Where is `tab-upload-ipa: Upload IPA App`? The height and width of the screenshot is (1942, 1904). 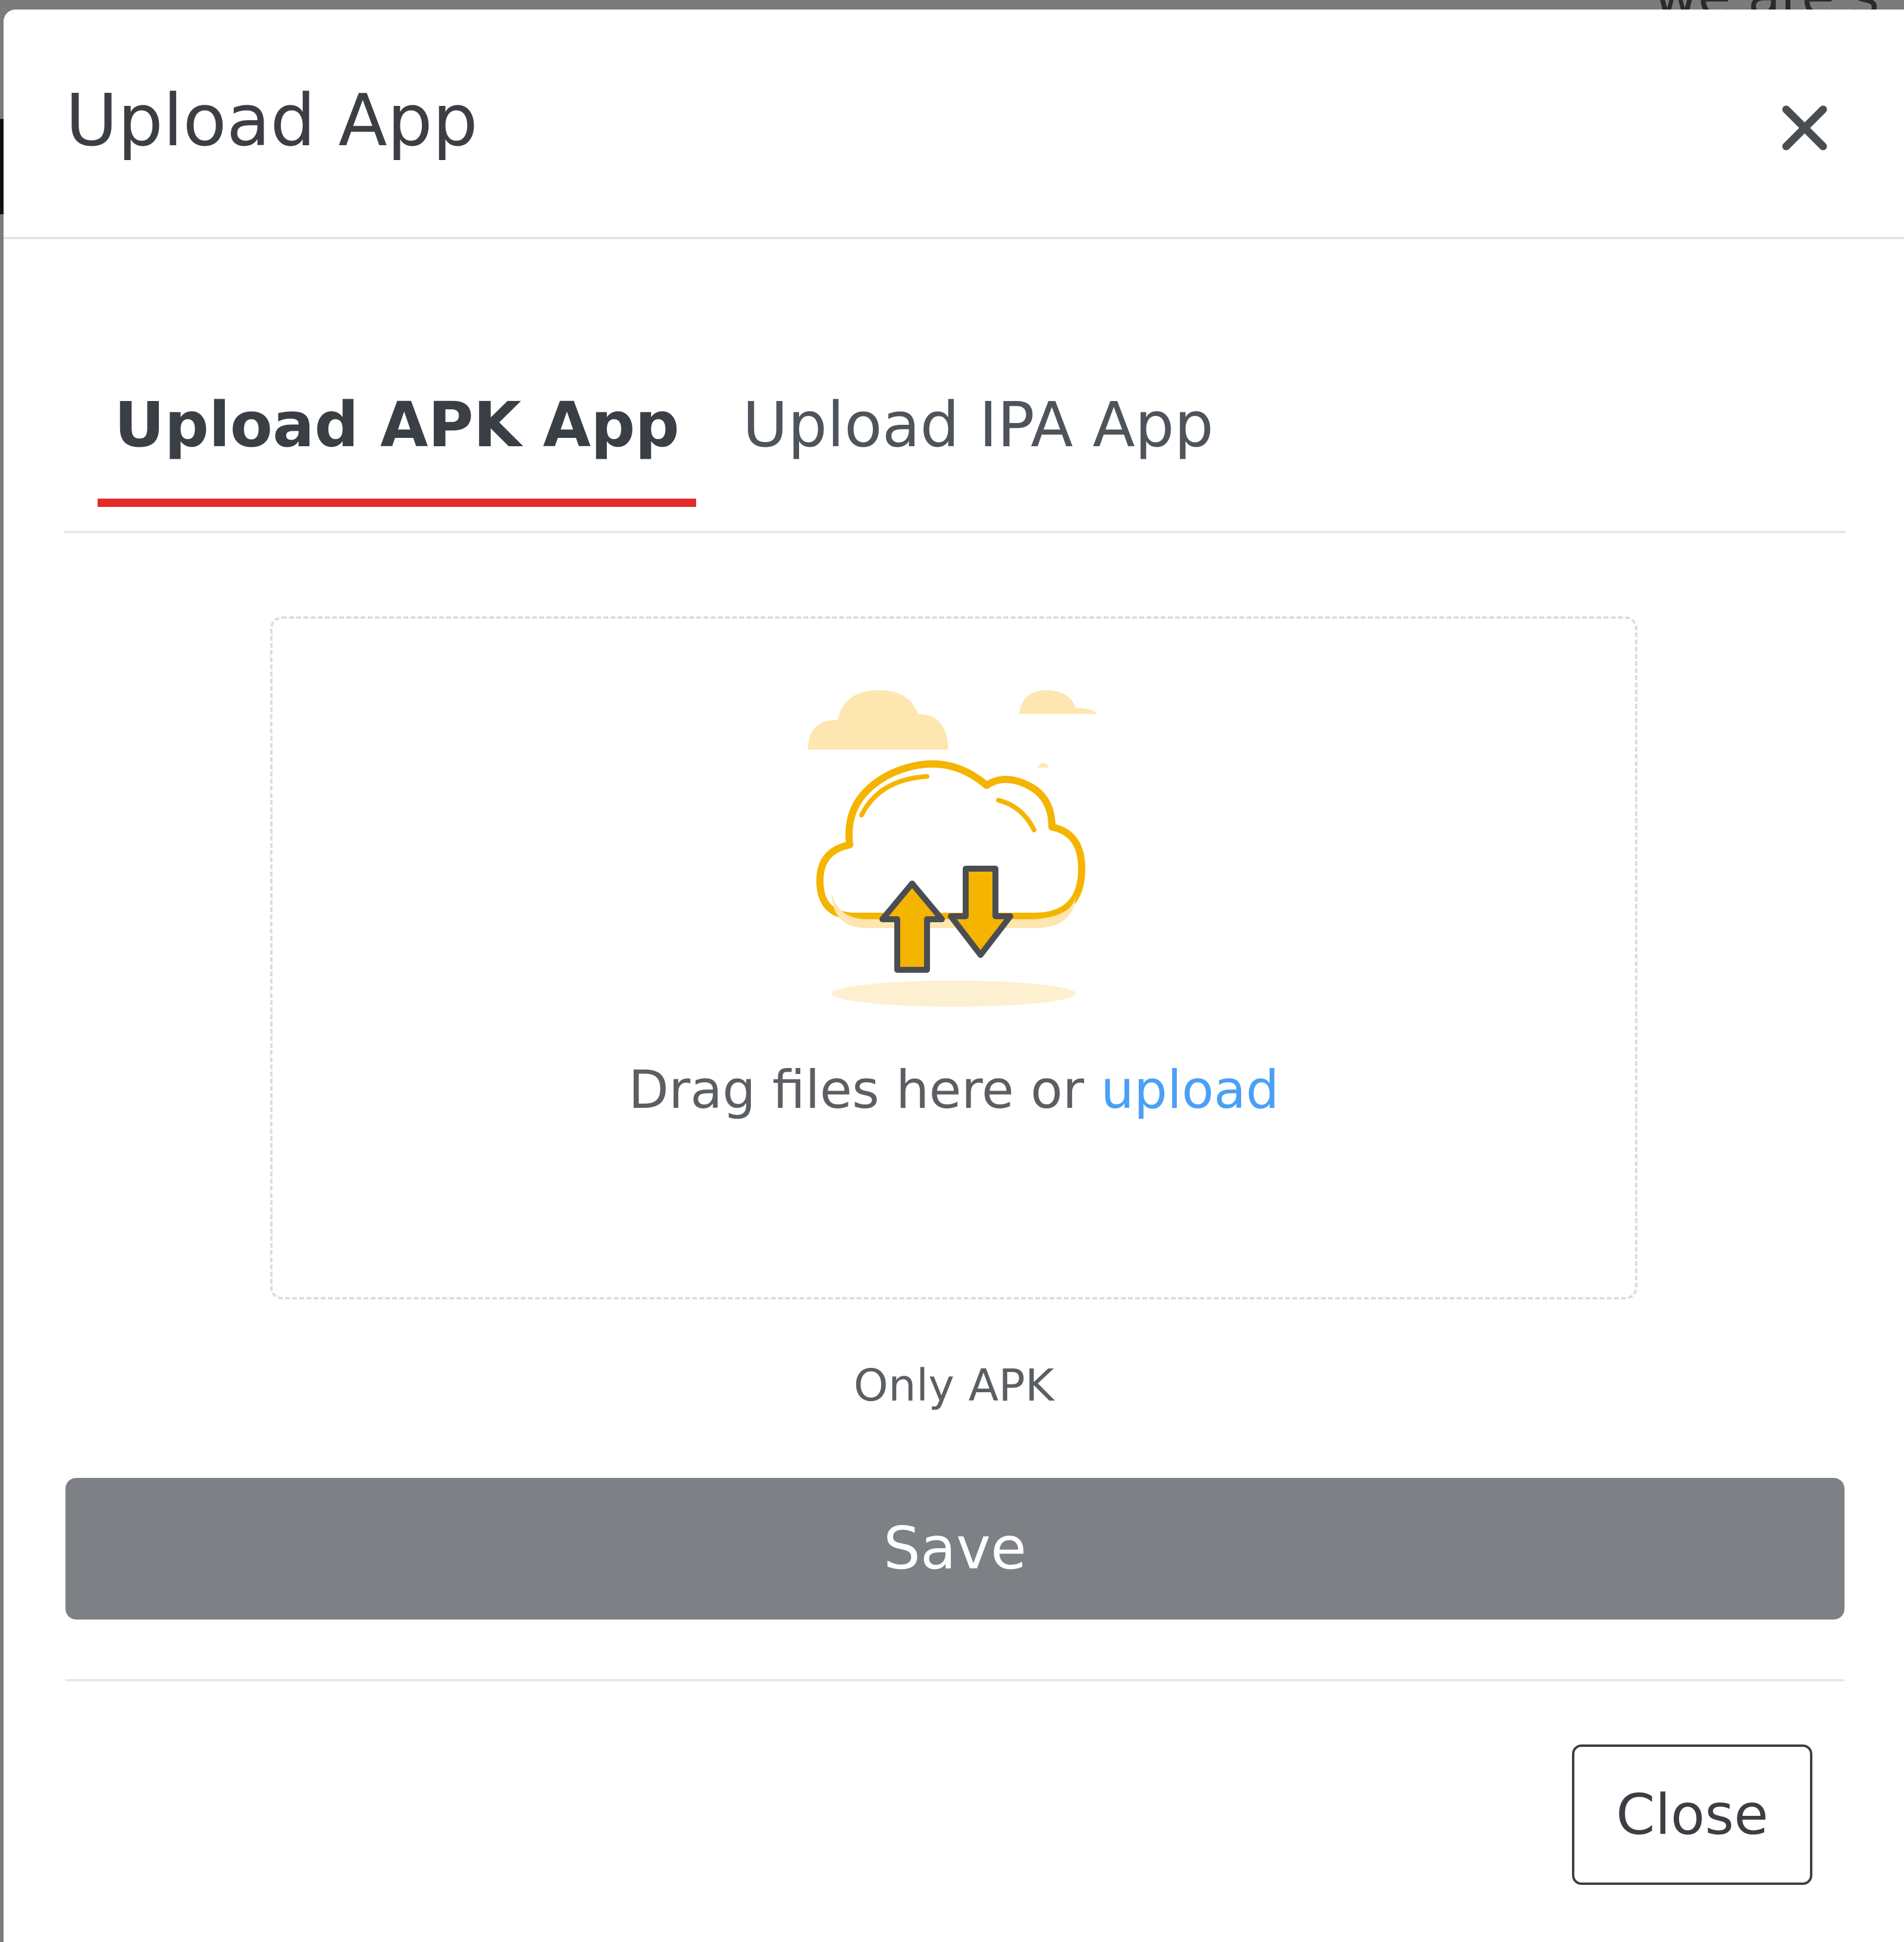 tab-upload-ipa: Upload IPA App is located at coordinates (992, 433).